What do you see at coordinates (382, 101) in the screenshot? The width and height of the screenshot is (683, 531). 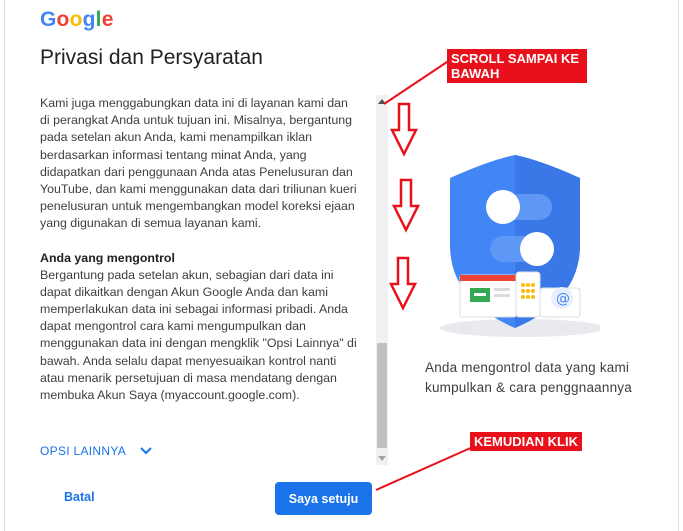 I see `scroll-up-arrow-icon` at bounding box center [382, 101].